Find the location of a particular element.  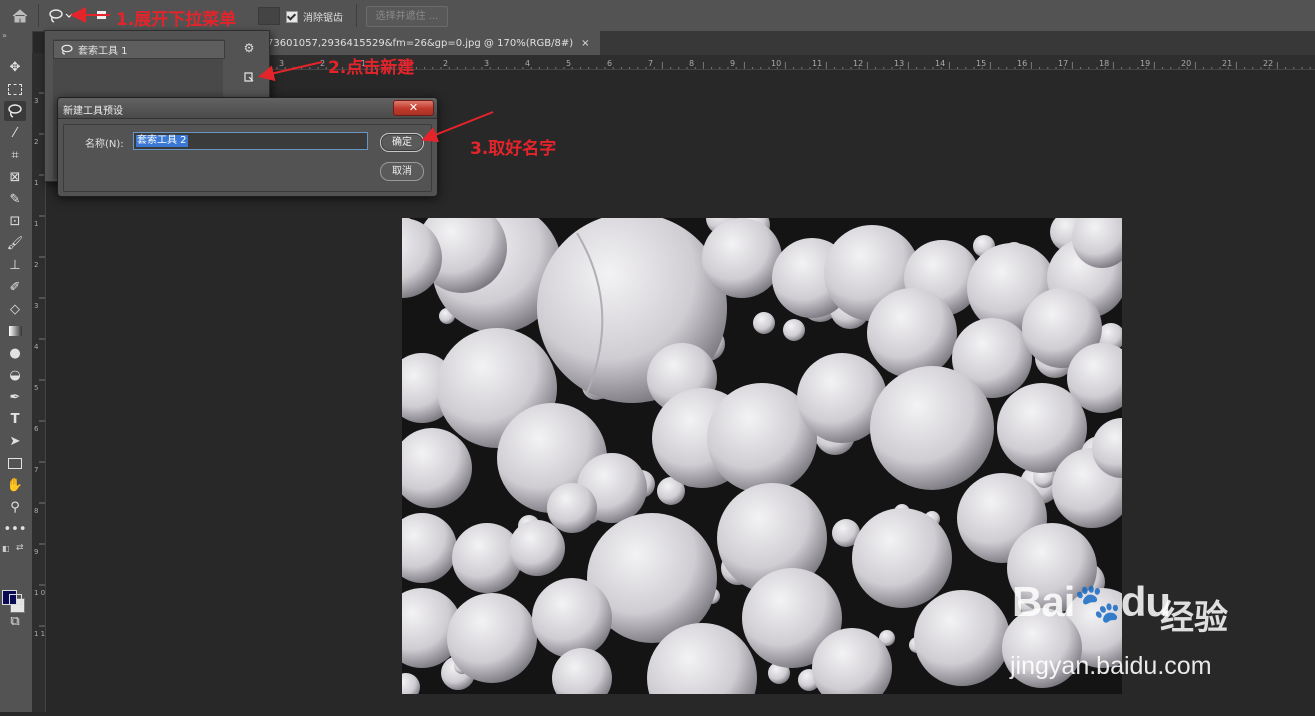

annotation-step2: 2.点击新建 is located at coordinates (371, 68).